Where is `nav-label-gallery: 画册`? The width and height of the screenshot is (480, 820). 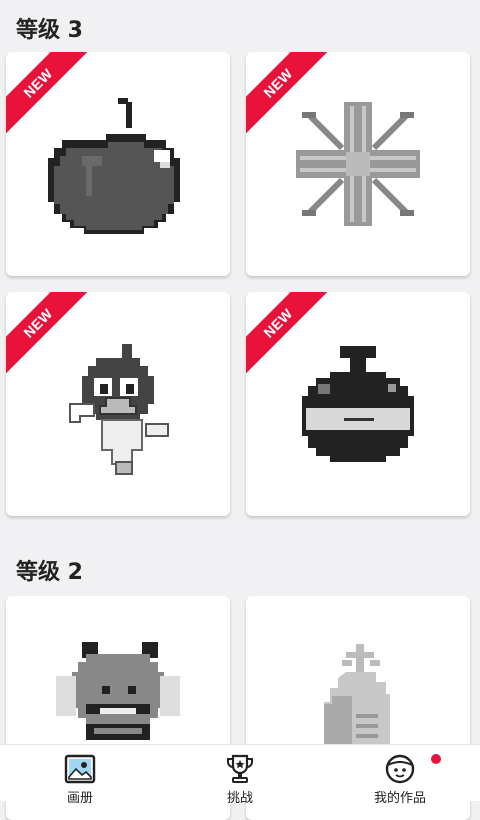 nav-label-gallery: 画册 is located at coordinates (79, 798).